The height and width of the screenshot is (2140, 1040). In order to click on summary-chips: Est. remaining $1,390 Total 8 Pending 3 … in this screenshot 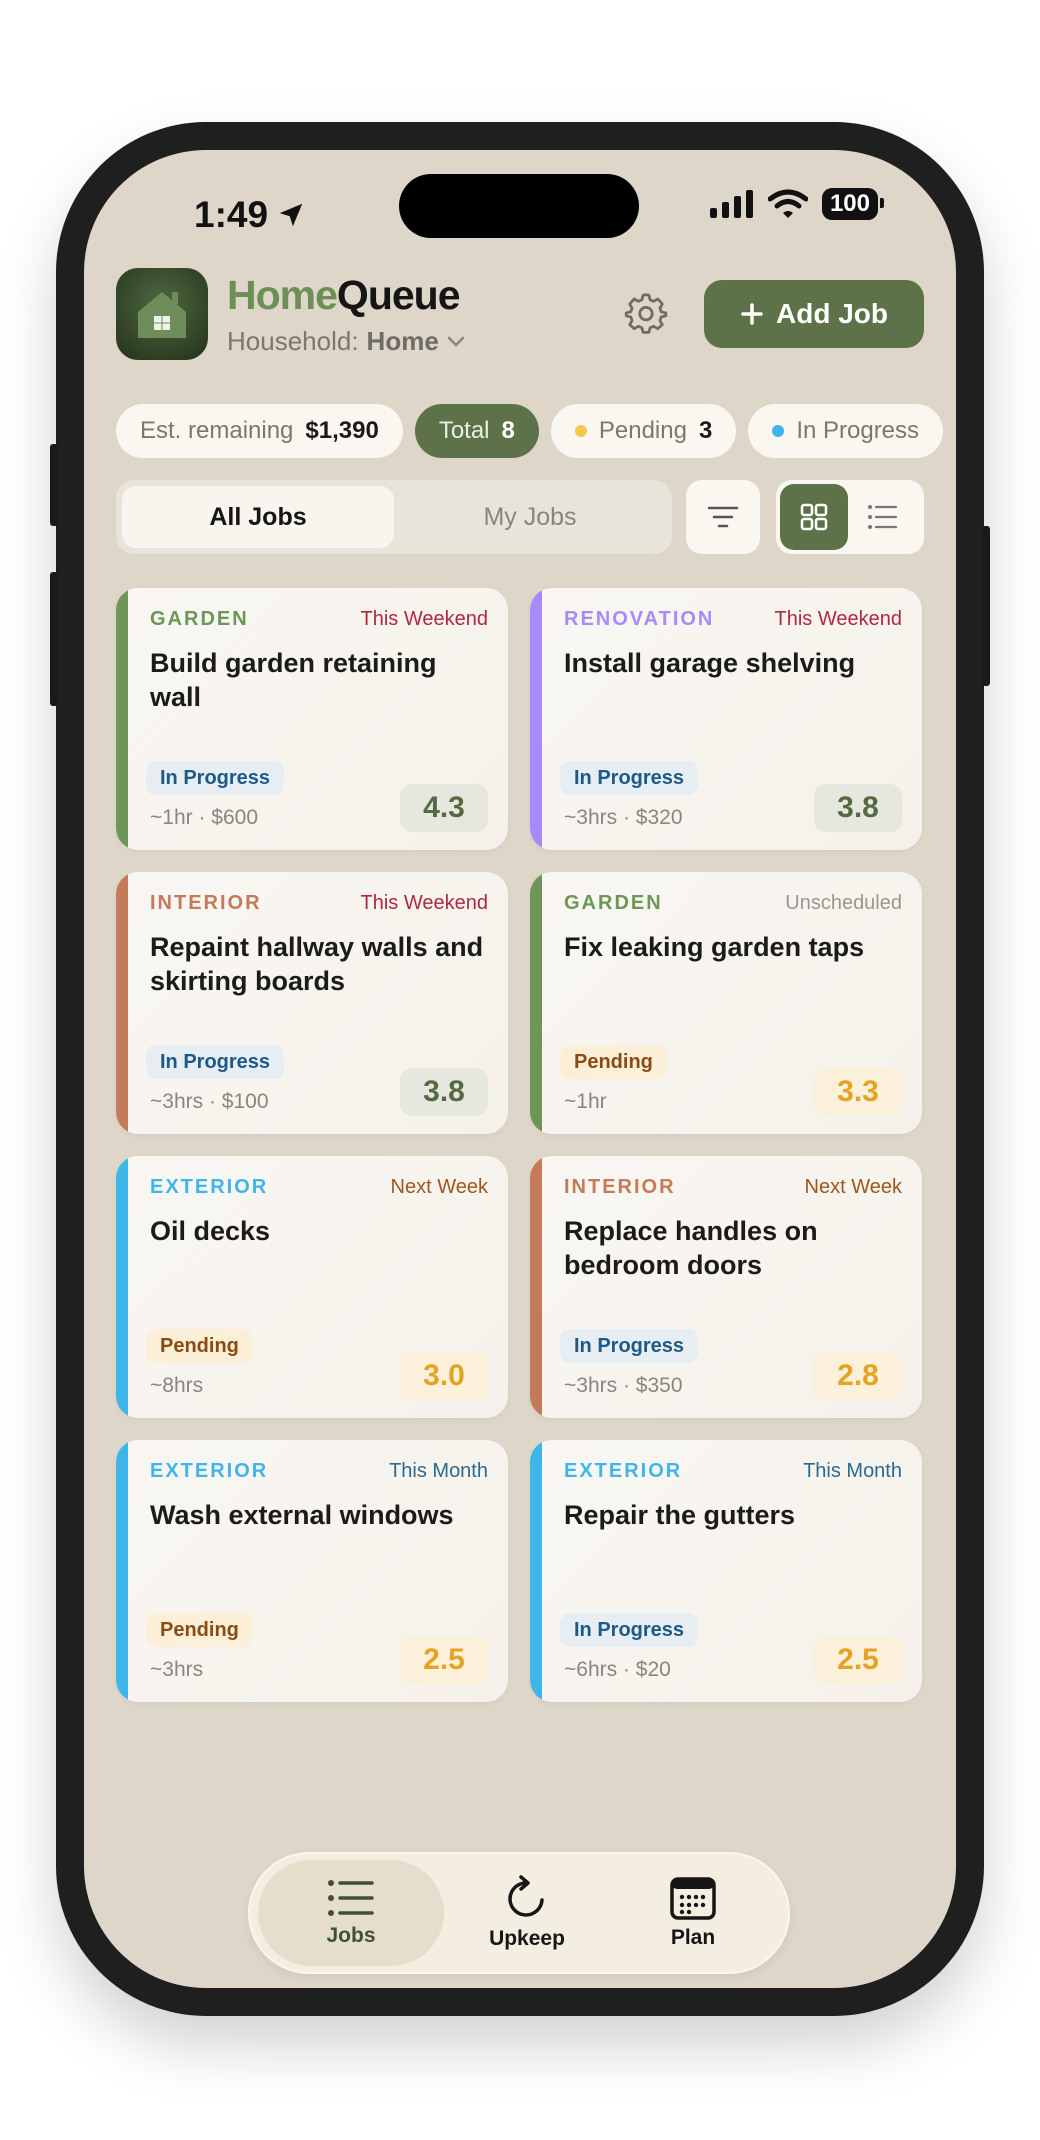, I will do `click(530, 431)`.